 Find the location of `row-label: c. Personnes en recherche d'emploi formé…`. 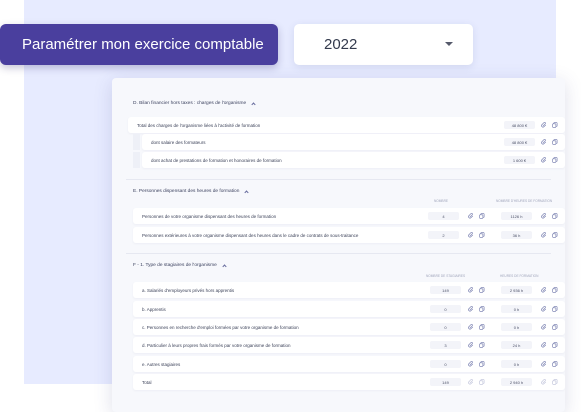

row-label: c. Personnes en recherche d'emploi formé… is located at coordinates (220, 327).